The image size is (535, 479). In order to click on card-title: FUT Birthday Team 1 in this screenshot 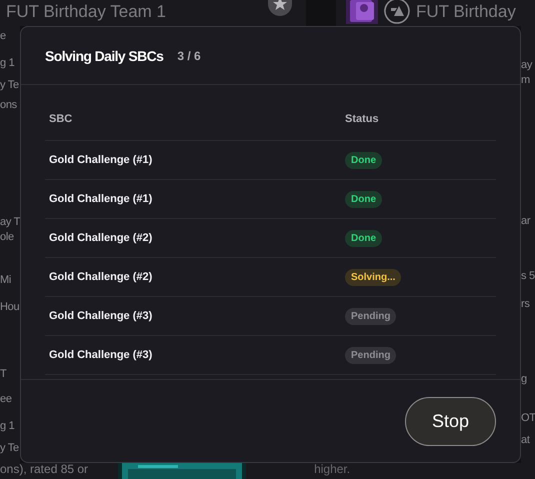, I will do `click(86, 12)`.